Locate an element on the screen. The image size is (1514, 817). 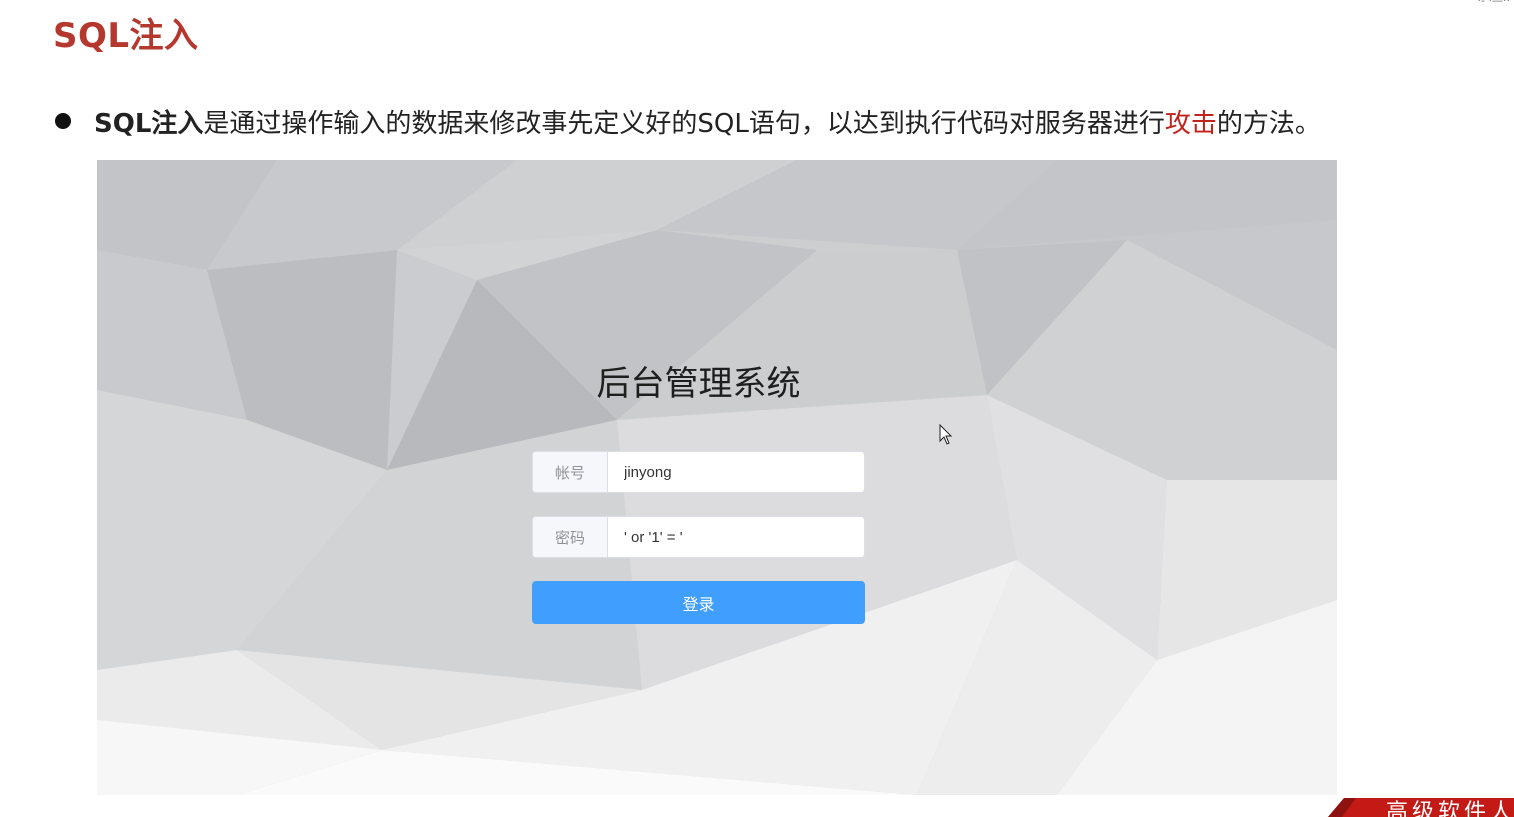
username-field: 帐号 is located at coordinates (698, 472).